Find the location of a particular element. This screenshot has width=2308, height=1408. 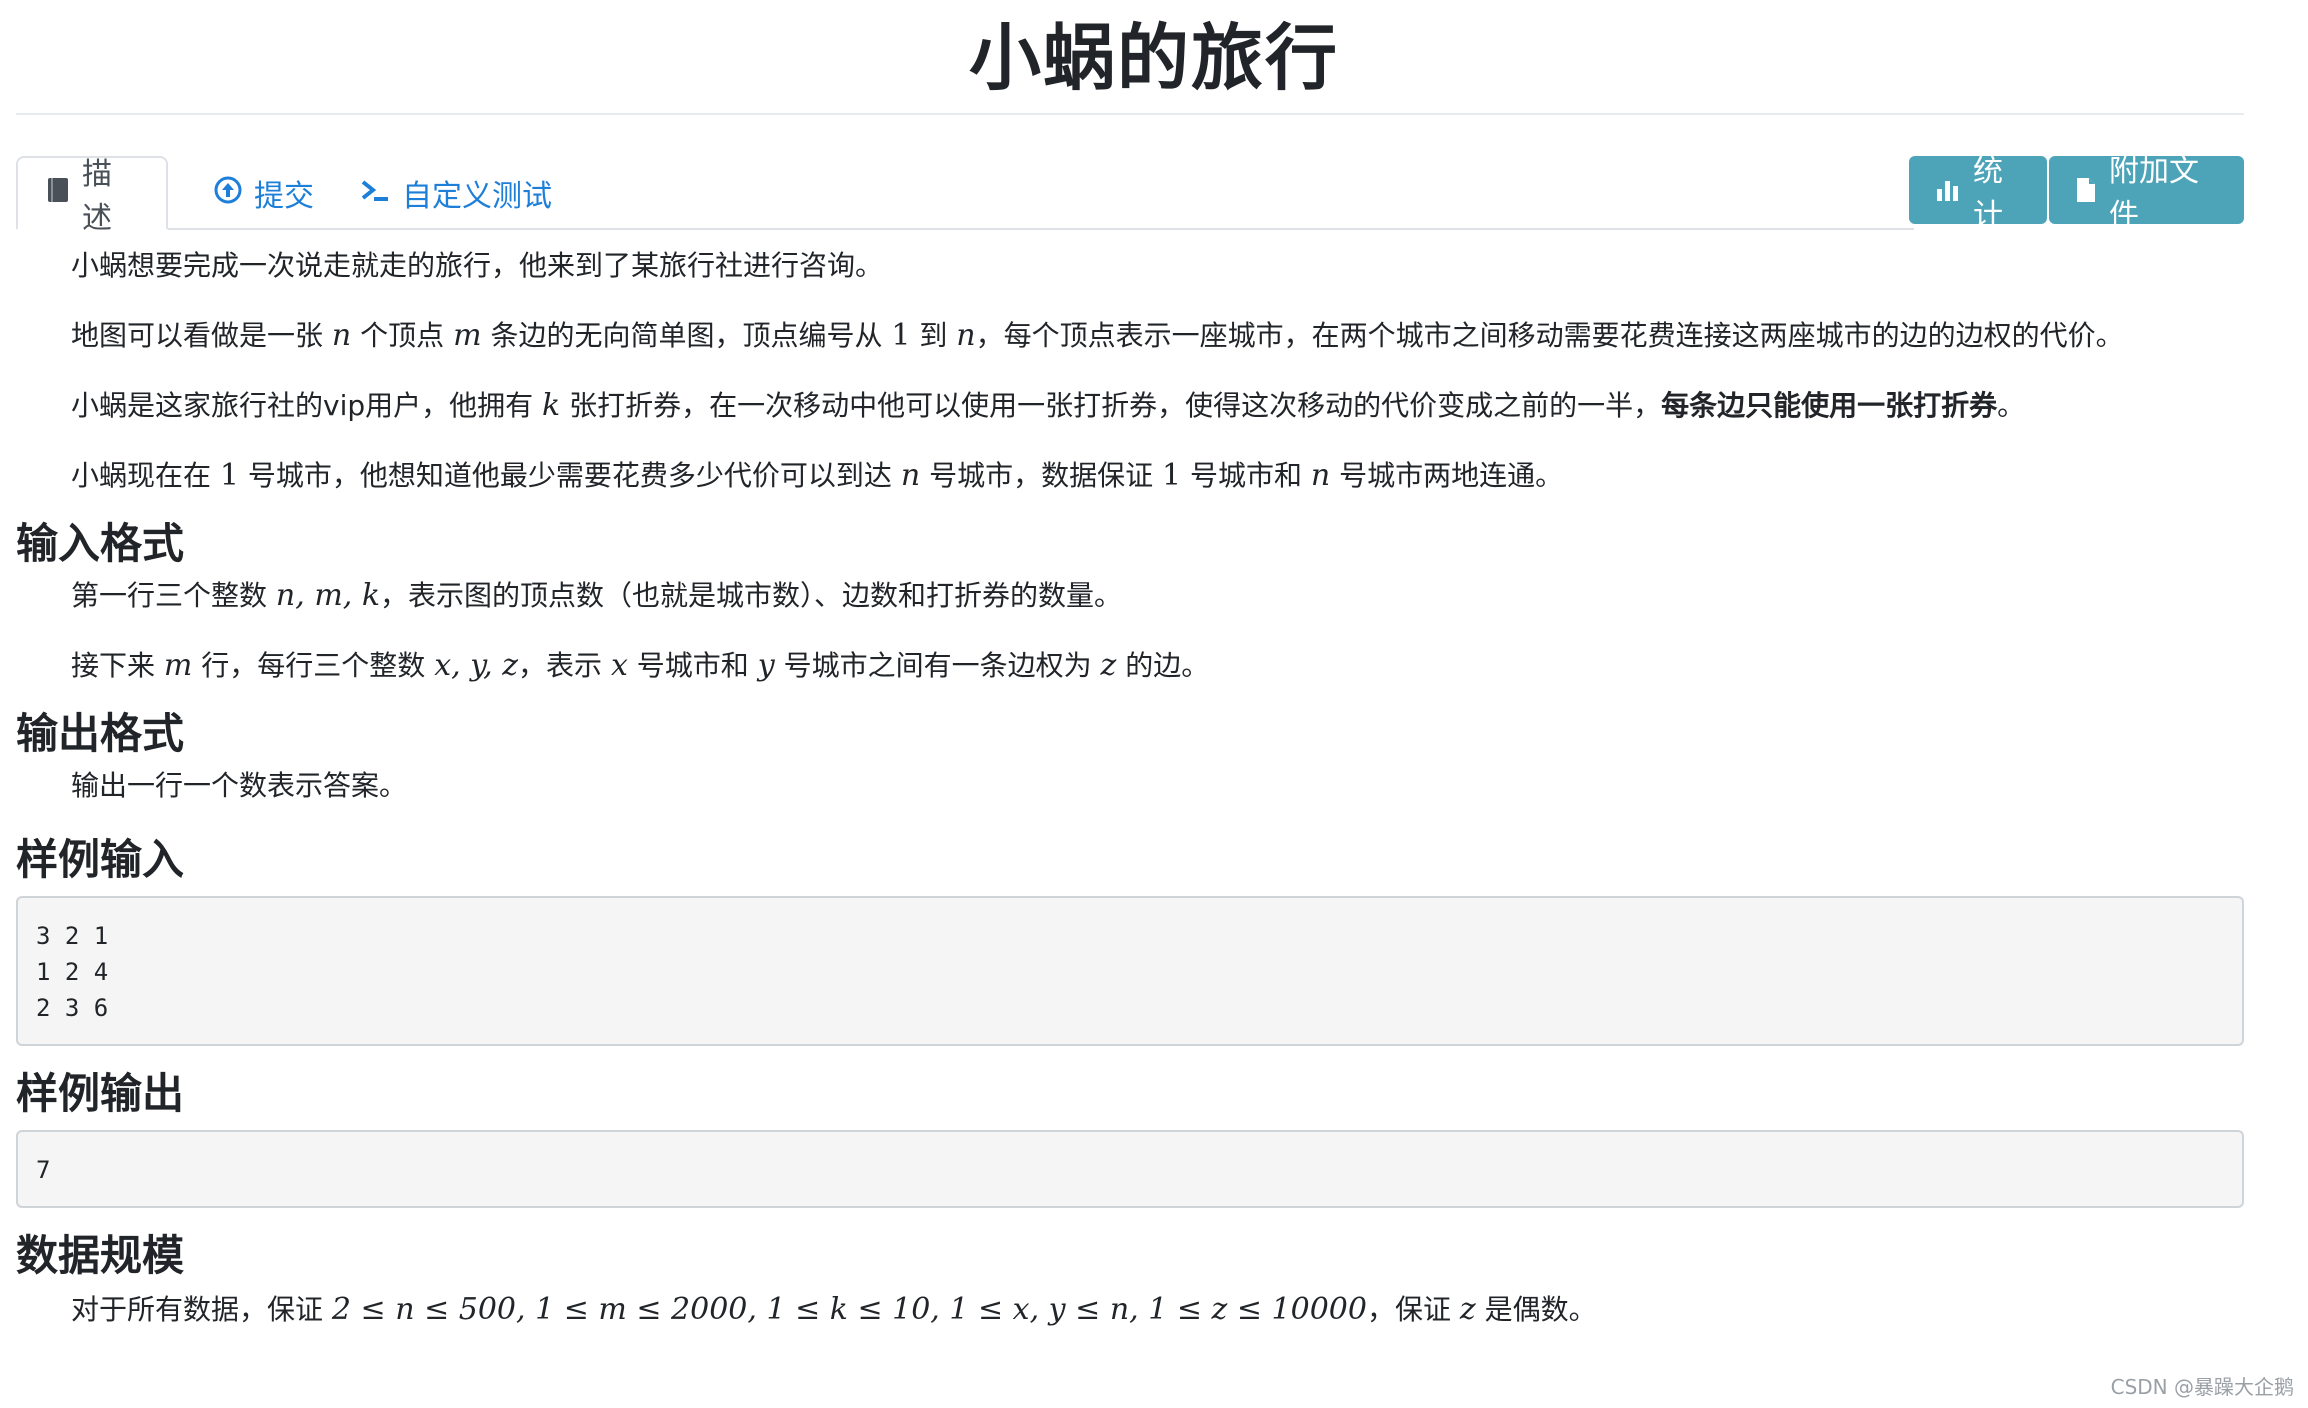

description-paragraph-1: 小蜗想要完成一次说走就走的旅行，他来到了某旅行社进行咨询。 is located at coordinates (477, 265).